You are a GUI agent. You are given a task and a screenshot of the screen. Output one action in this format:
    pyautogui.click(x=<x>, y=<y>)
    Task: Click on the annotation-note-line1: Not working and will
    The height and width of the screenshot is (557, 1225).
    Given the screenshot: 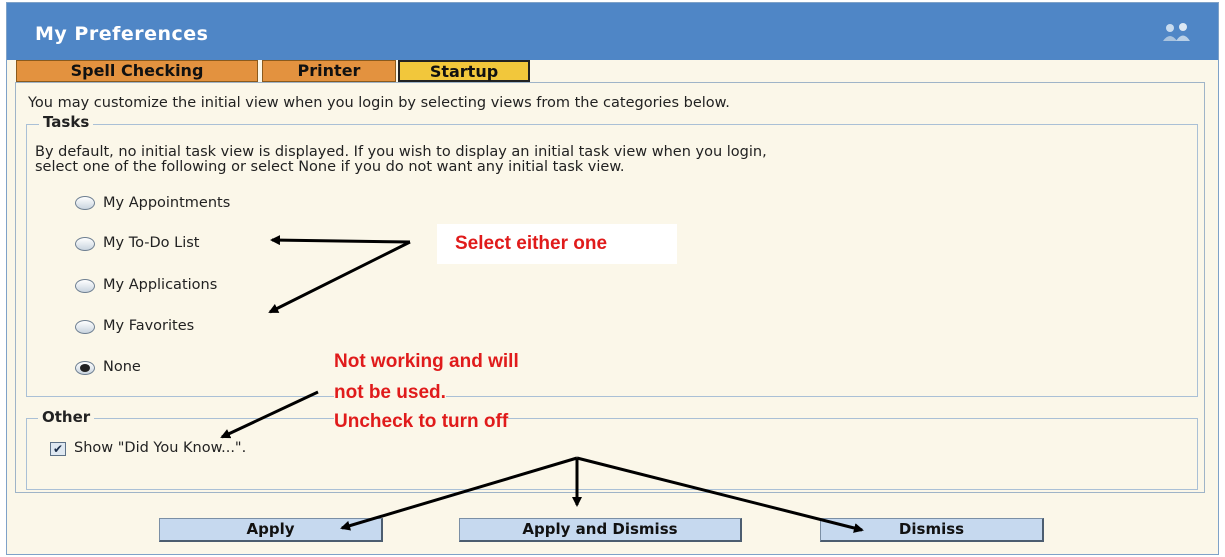 What is the action you would take?
    pyautogui.click(x=426, y=362)
    